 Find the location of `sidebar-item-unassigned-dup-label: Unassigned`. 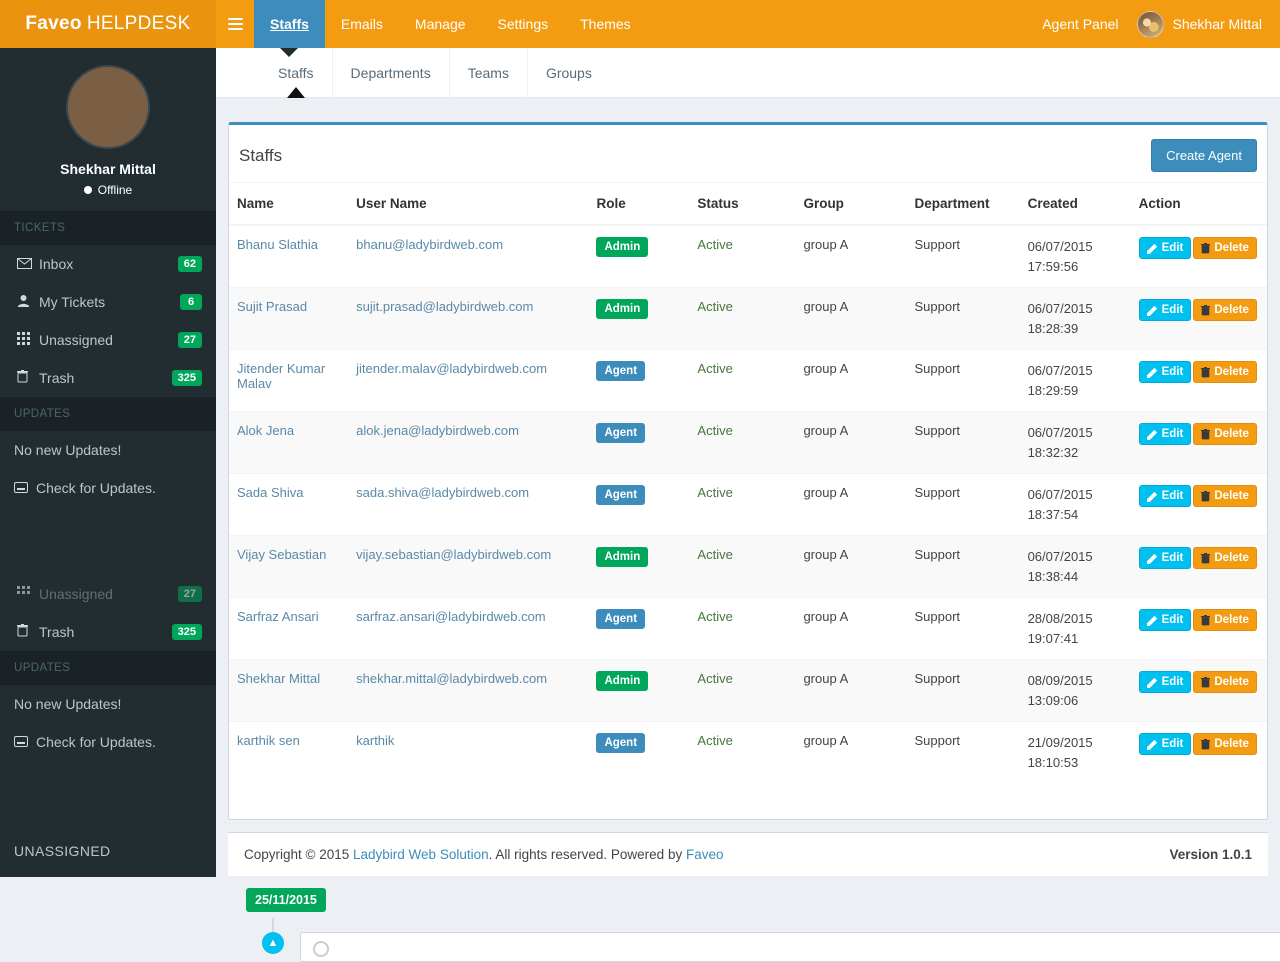

sidebar-item-unassigned-dup-label: Unassigned is located at coordinates (76, 594).